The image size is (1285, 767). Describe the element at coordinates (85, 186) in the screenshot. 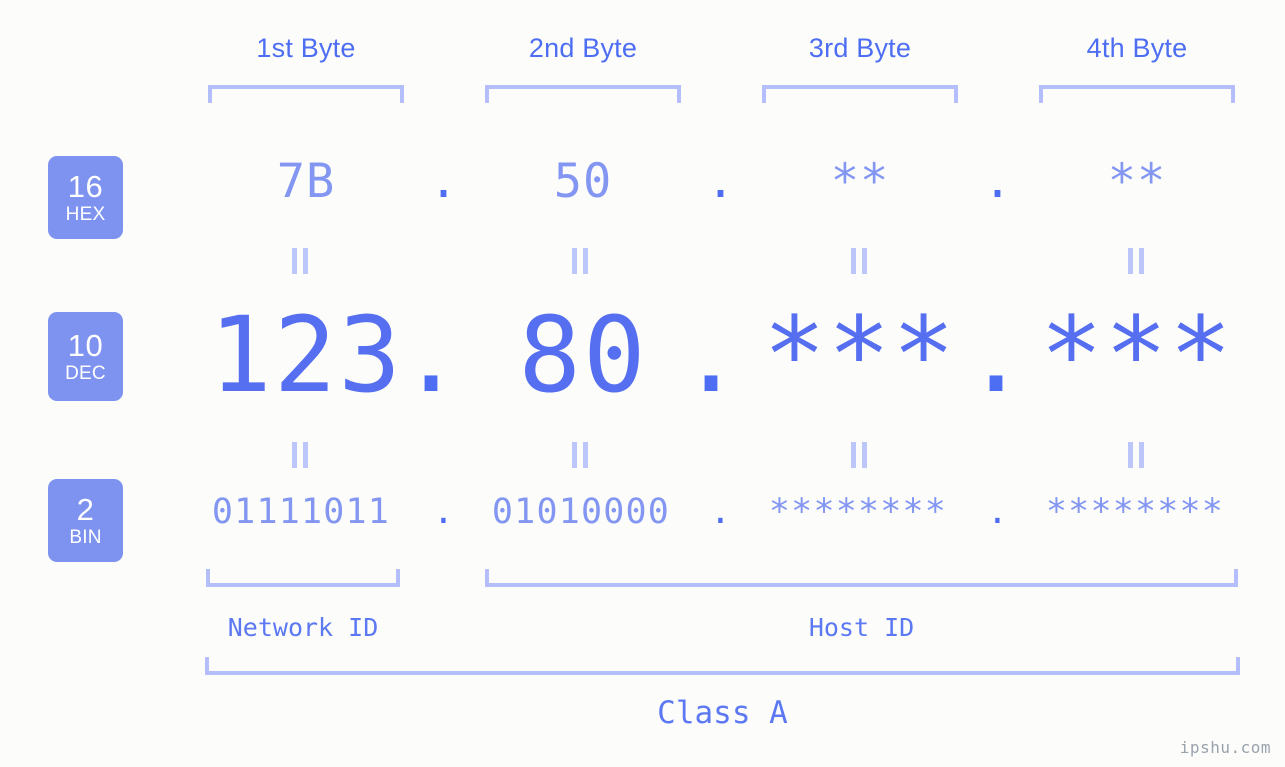

I see `base-badge-hex-number: 16` at that location.